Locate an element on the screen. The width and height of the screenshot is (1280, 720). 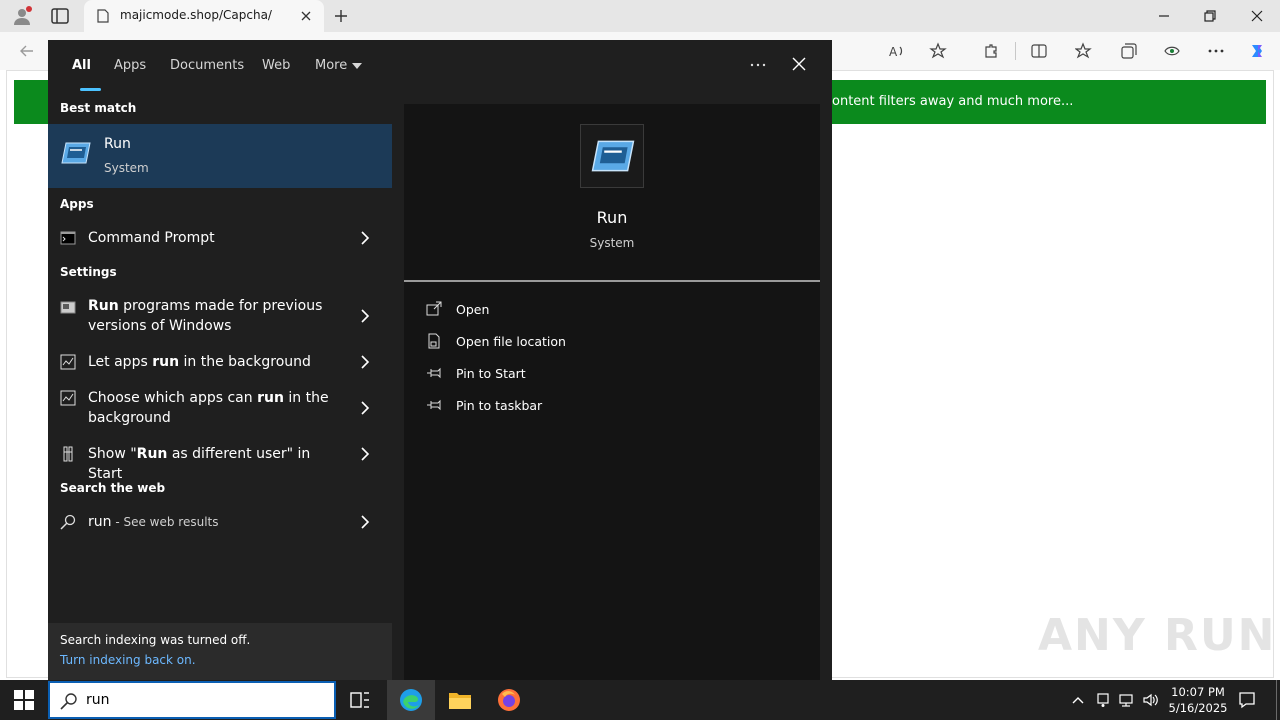
result-background-apps: Let apps run in the background is located at coordinates (220, 362).